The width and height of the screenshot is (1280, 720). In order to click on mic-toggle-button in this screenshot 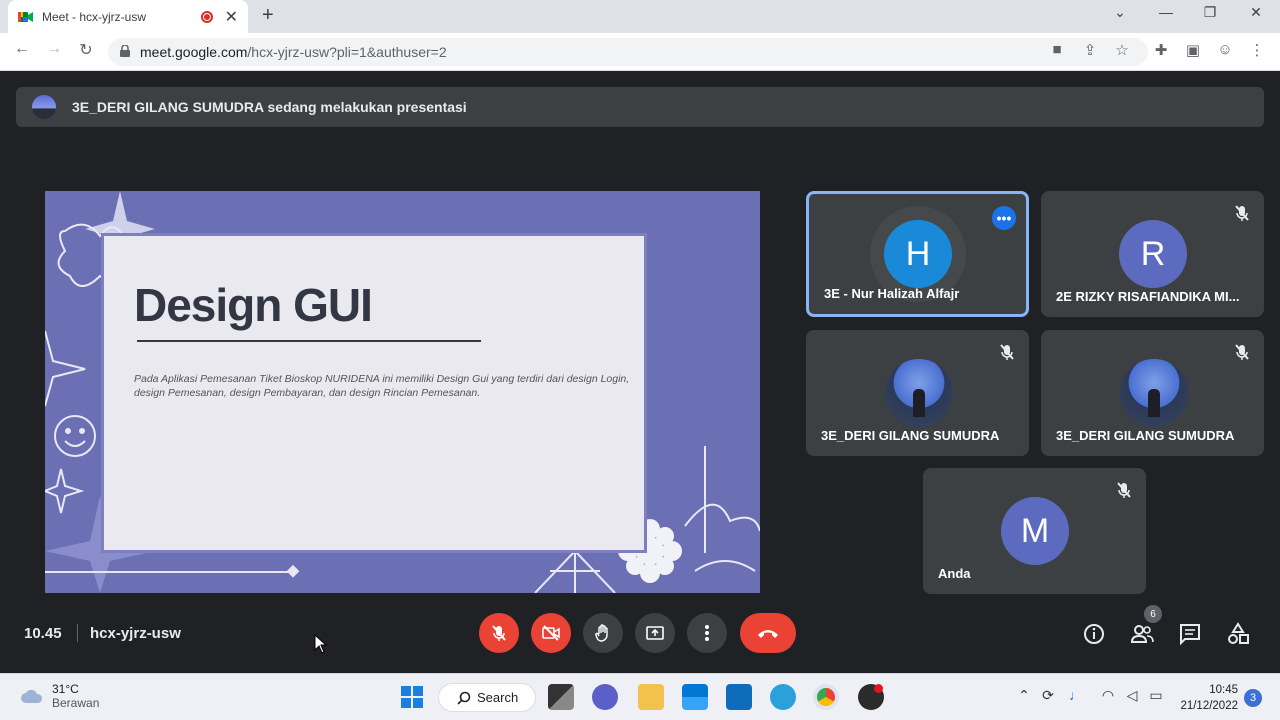, I will do `click(499, 633)`.